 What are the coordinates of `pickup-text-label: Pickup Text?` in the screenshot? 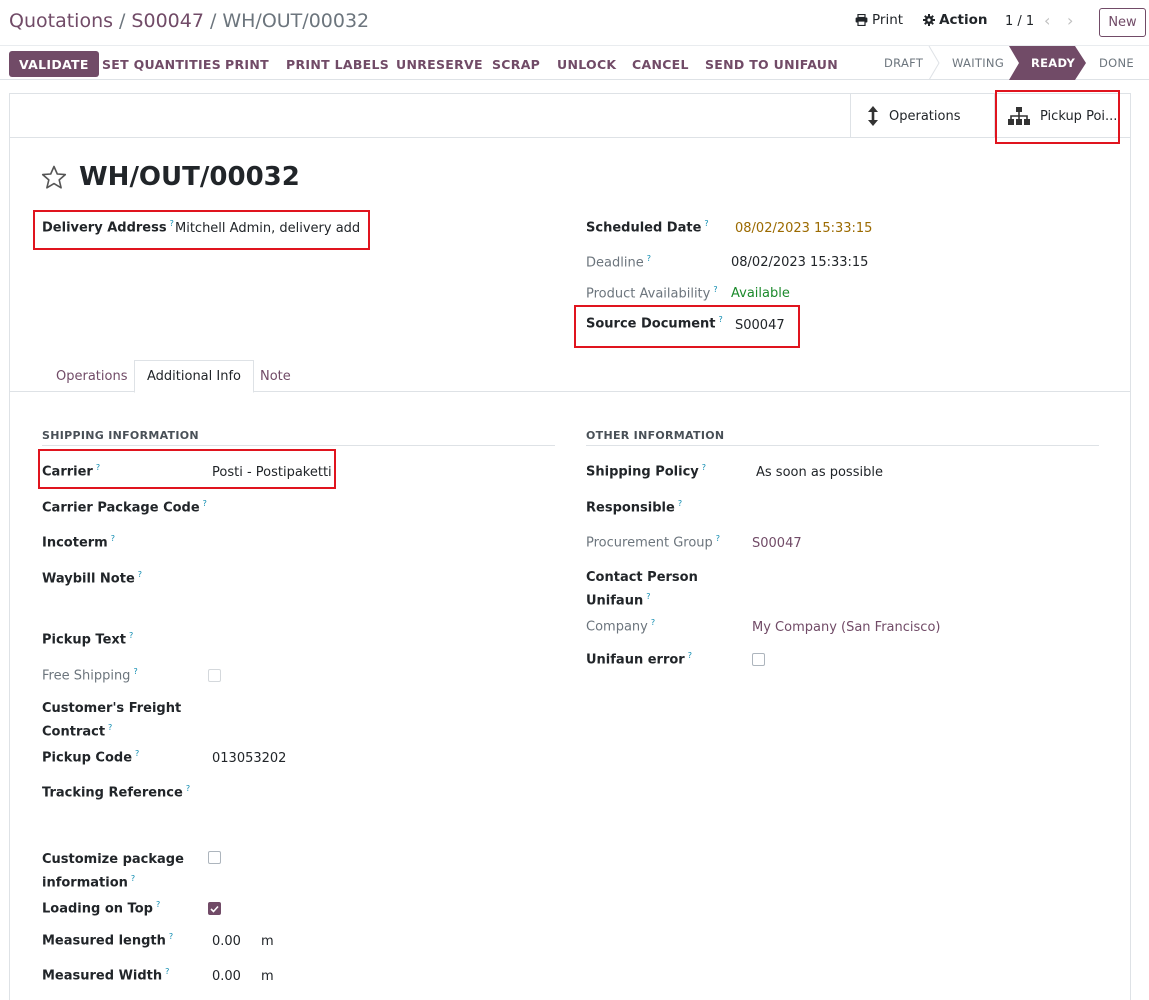 It's located at (87, 639).